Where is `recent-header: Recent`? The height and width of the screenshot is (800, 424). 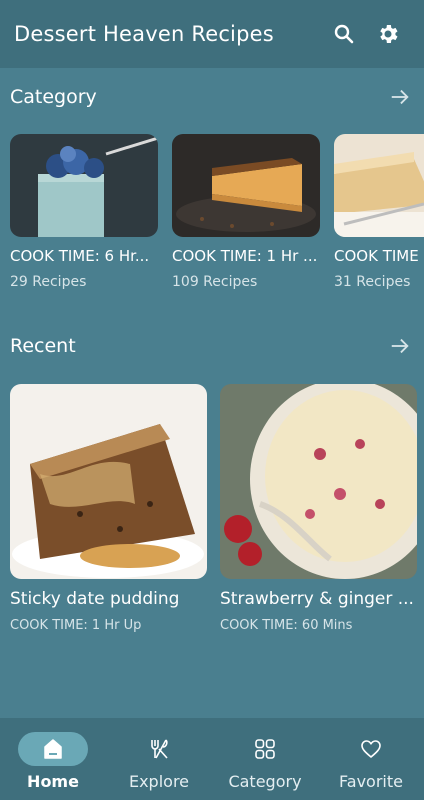 recent-header: Recent is located at coordinates (212, 346).